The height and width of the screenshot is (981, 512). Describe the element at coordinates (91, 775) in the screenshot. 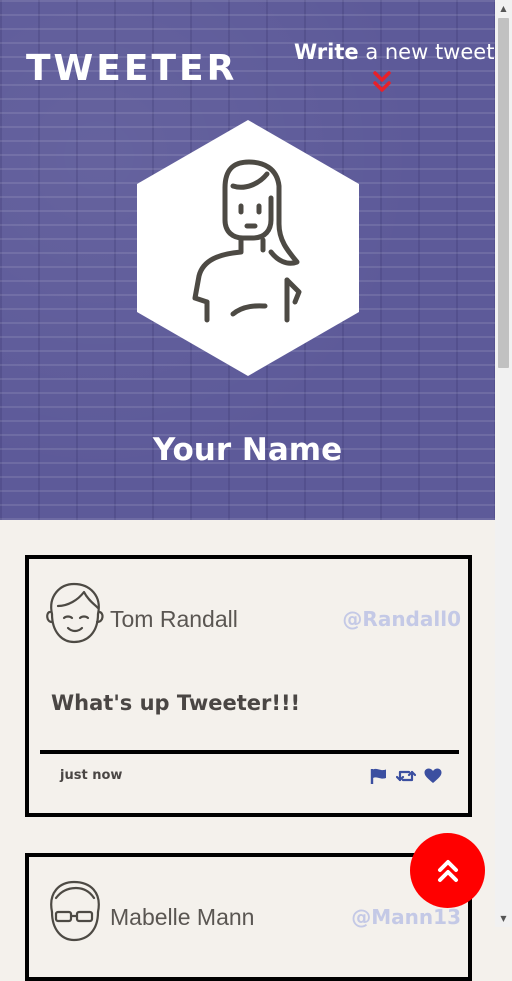

I see `tweet-timestamp: just now` at that location.